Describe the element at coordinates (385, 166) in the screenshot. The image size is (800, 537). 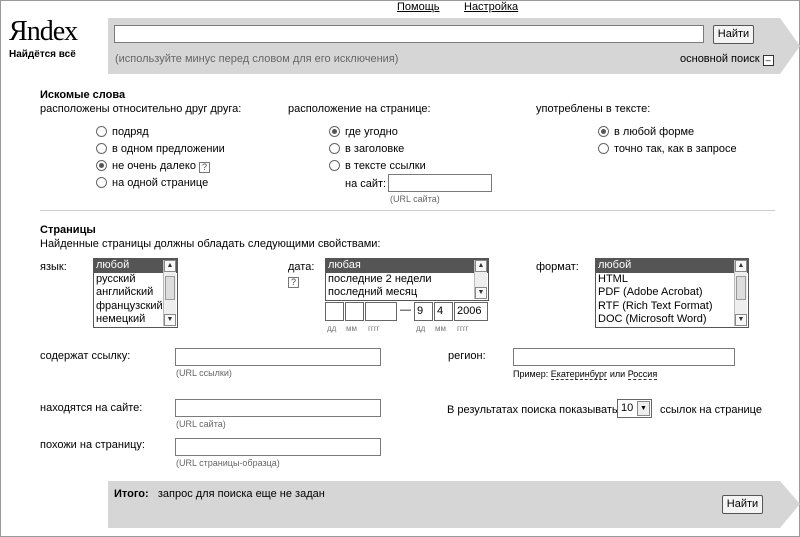
I see `radio-in-link-text-label: в тексте ссылки` at that location.